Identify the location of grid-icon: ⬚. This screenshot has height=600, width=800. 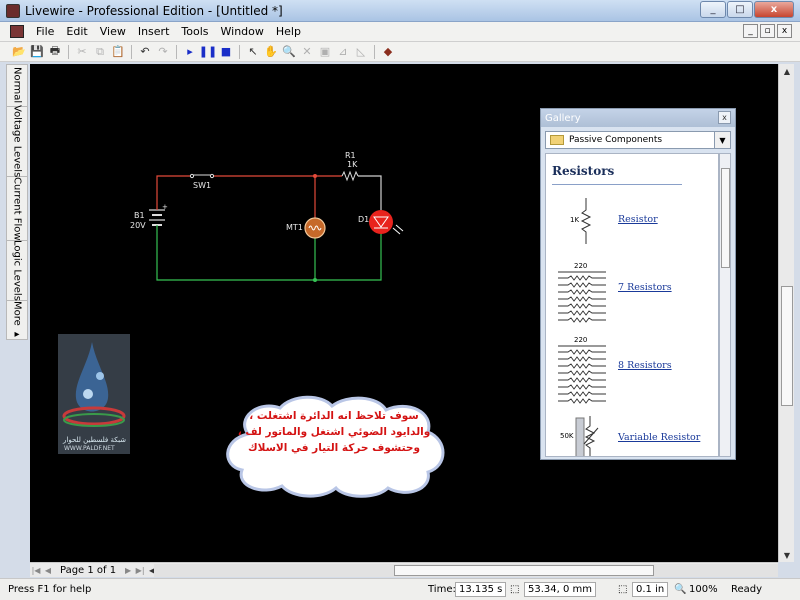
(623, 589).